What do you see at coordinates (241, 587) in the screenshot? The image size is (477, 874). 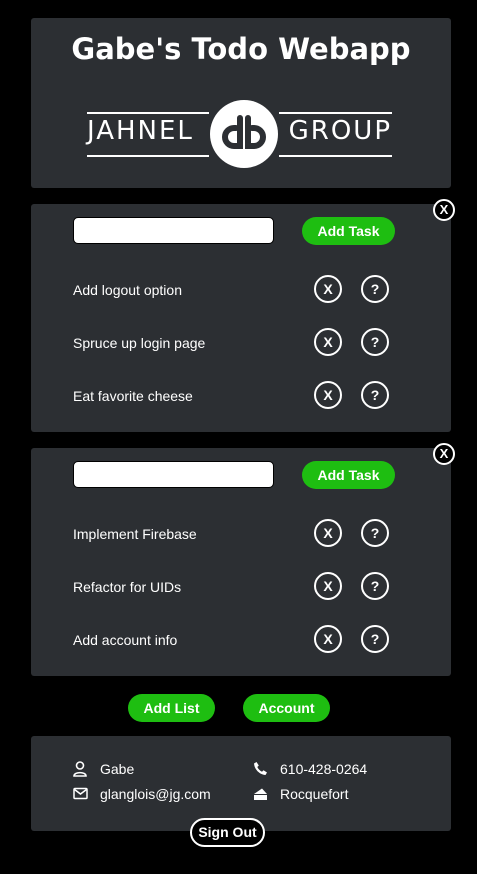 I see `task-row: Refactor for UIDs X ?` at bounding box center [241, 587].